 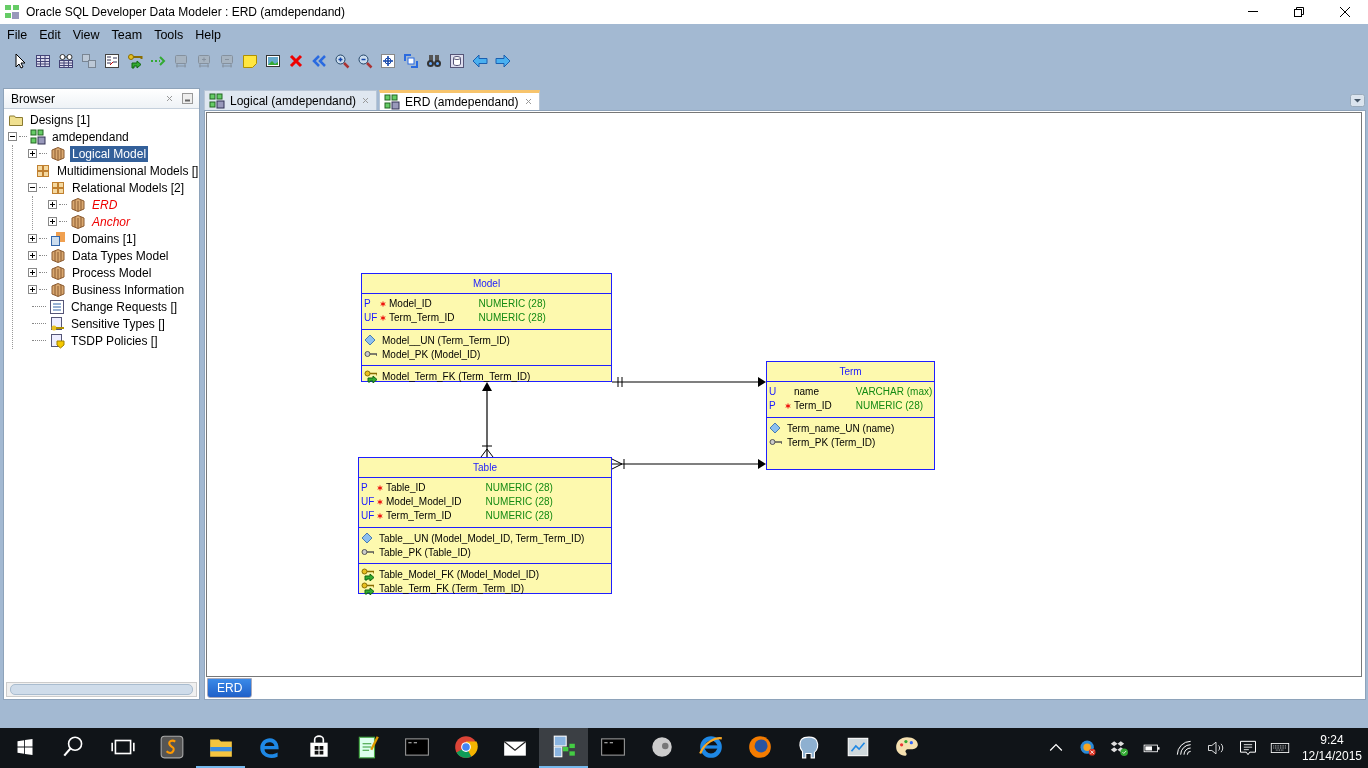 I want to click on scrollbar-thumb, so click(x=101, y=689).